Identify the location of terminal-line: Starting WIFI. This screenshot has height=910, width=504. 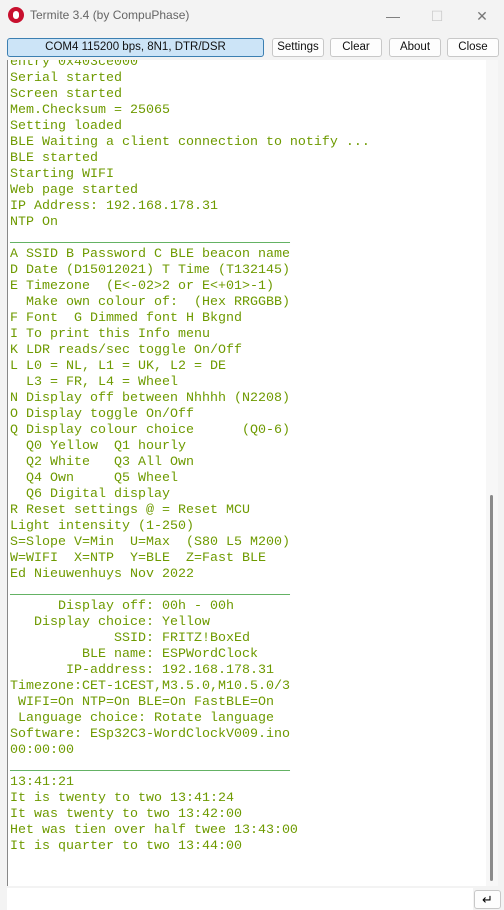
(62, 174).